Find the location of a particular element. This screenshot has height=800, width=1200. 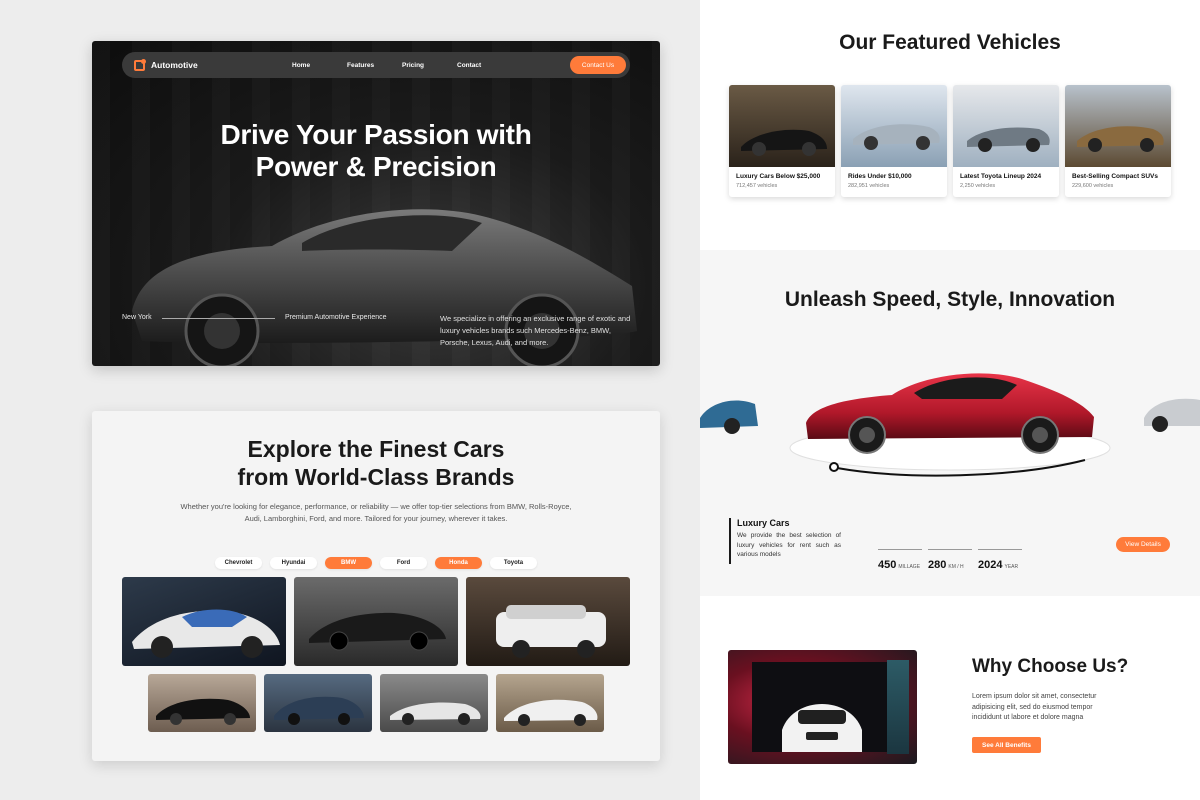

explore-title-line1: Explore the Finest Cars is located at coordinates (376, 449).